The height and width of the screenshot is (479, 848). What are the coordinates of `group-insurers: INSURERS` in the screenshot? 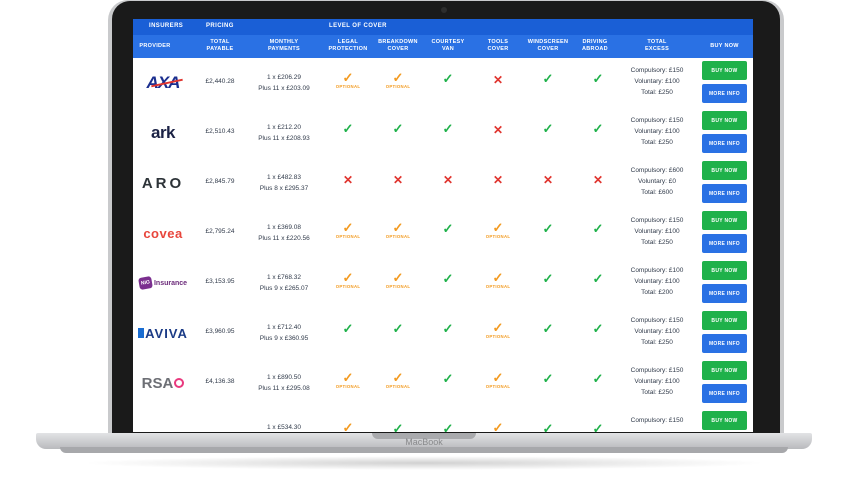 It's located at (166, 26).